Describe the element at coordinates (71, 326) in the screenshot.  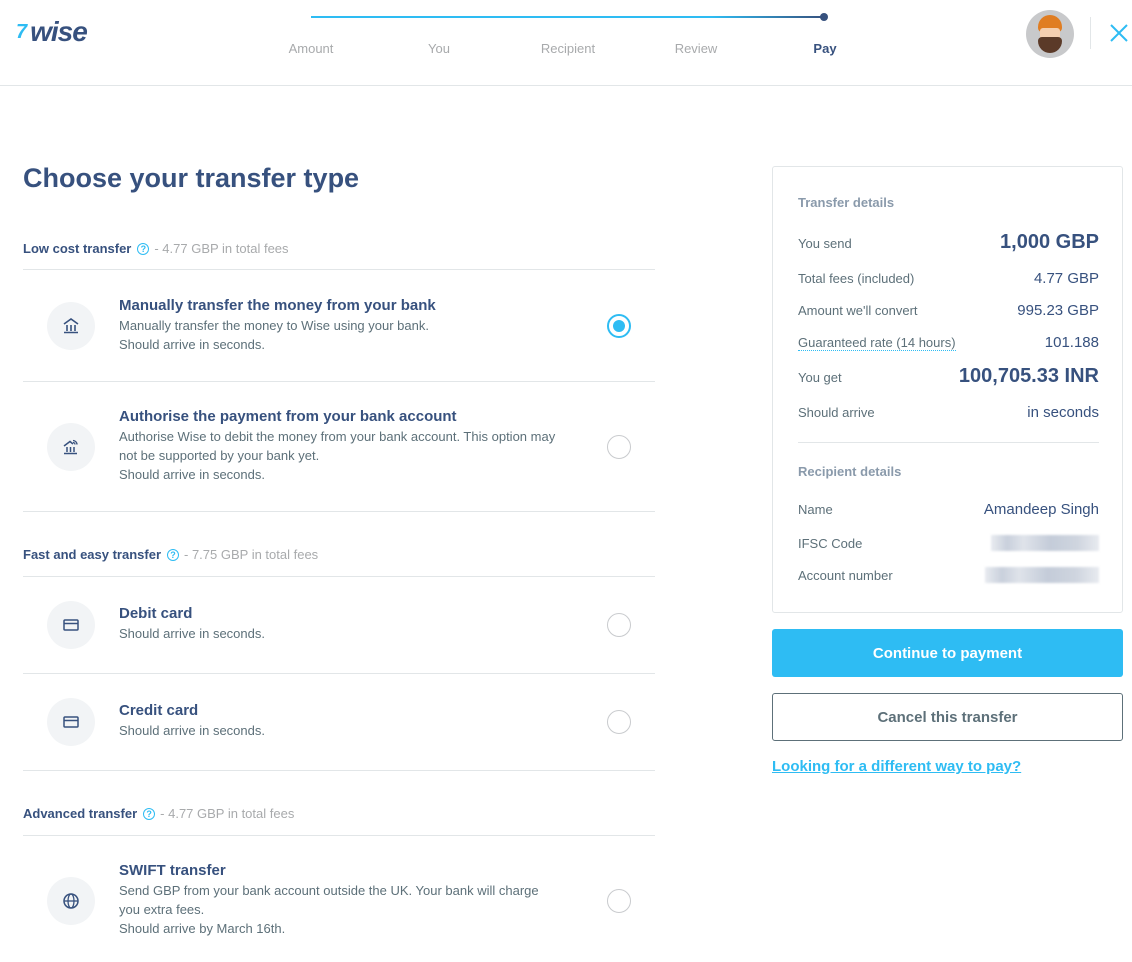
I see `bank-icon` at that location.